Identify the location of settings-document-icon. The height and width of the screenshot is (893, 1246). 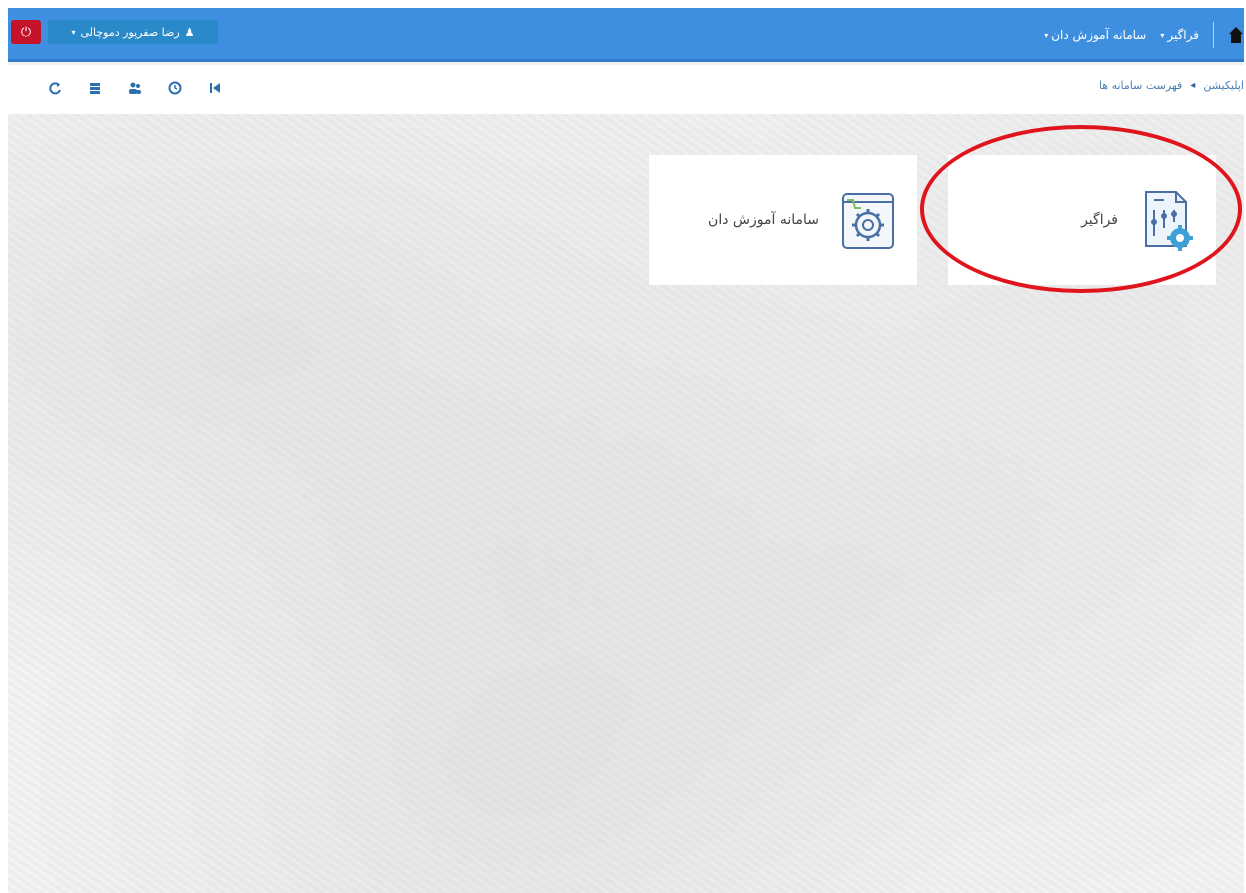
(1167, 220).